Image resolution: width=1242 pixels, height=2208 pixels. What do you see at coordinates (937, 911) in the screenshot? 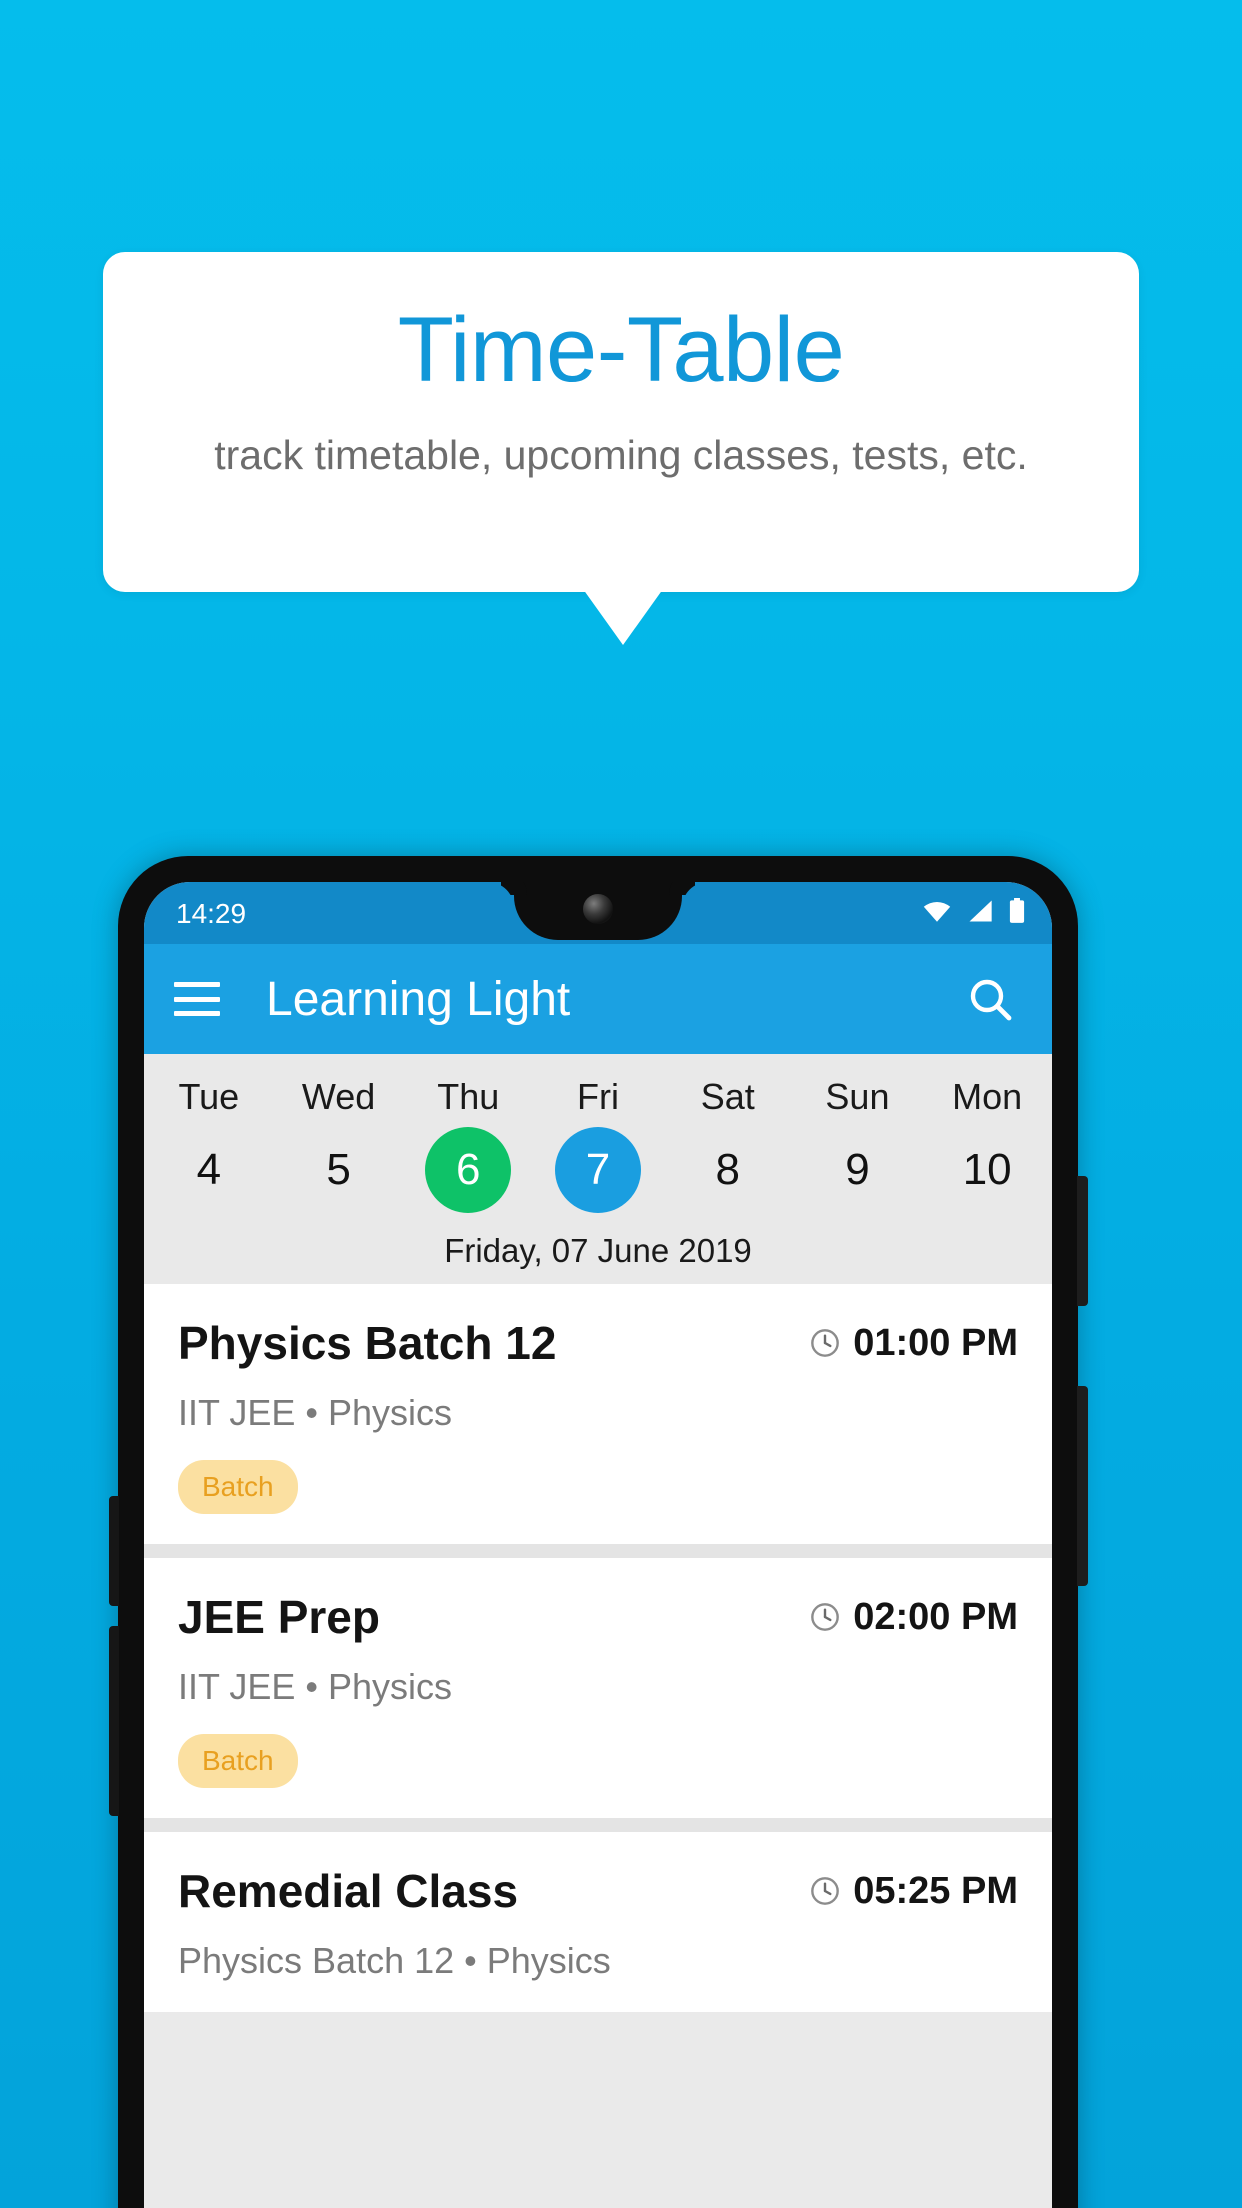
I see `wifi-icon` at bounding box center [937, 911].